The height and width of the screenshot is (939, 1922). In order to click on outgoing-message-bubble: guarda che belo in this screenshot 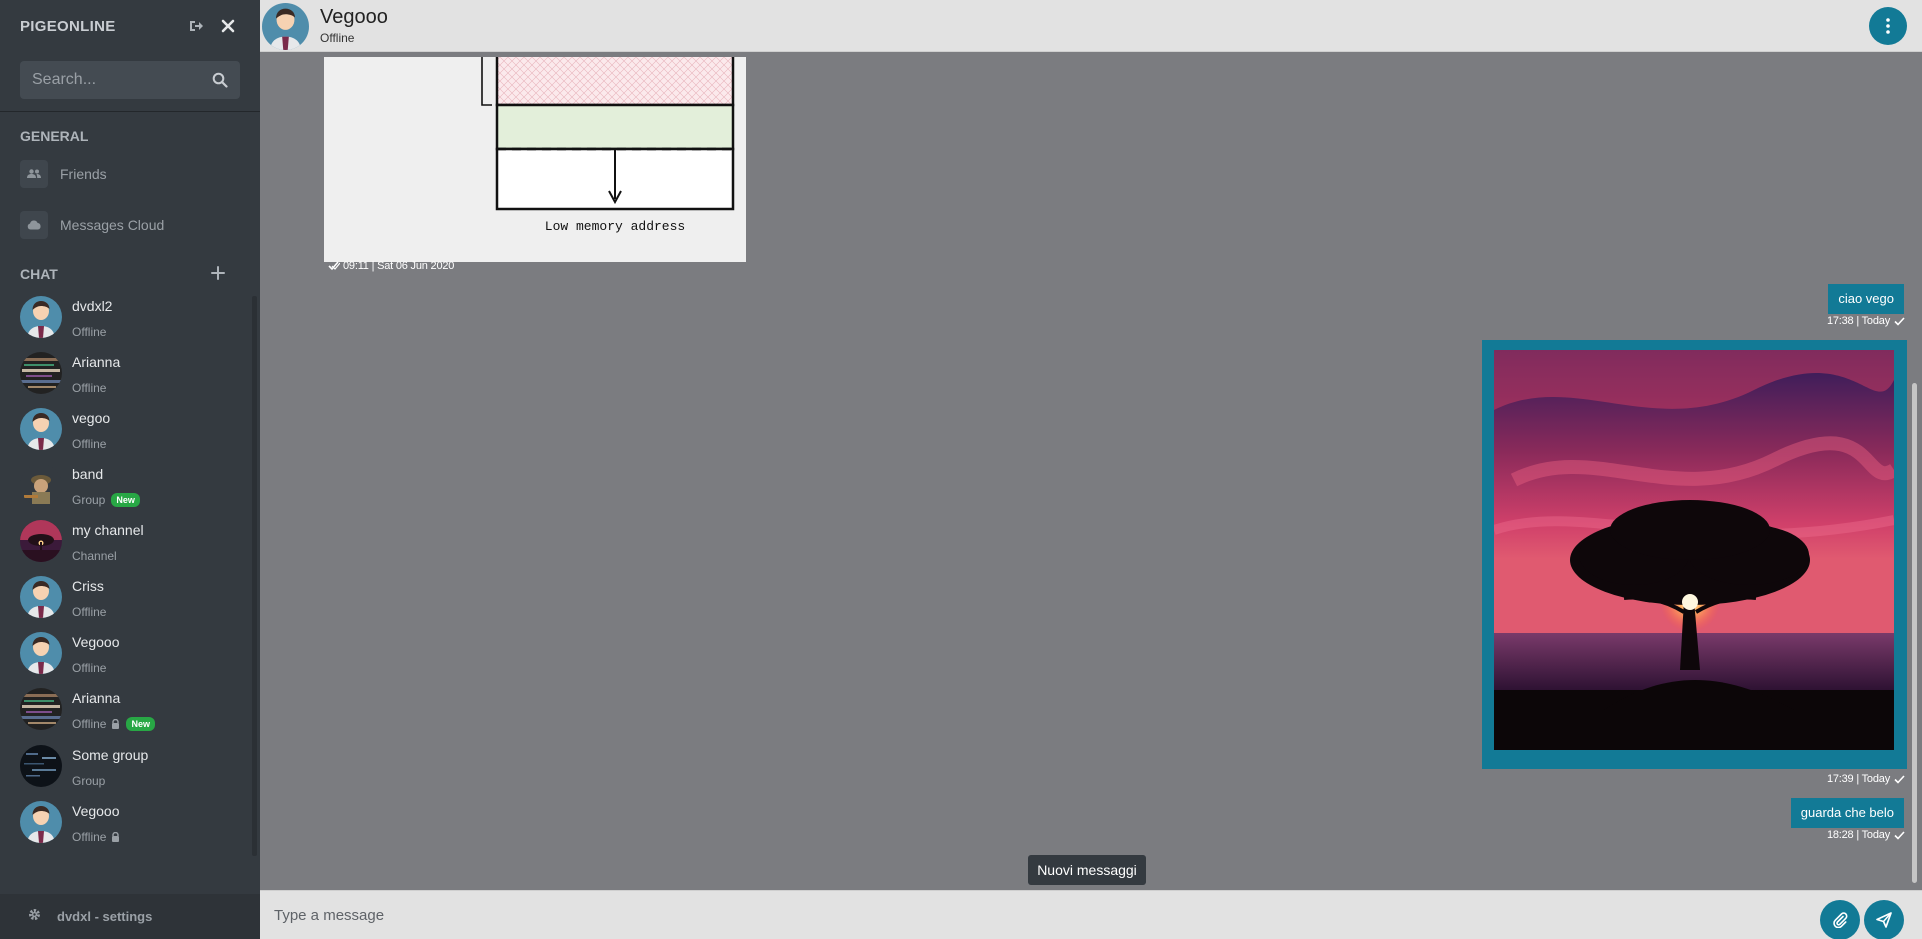, I will do `click(1847, 813)`.